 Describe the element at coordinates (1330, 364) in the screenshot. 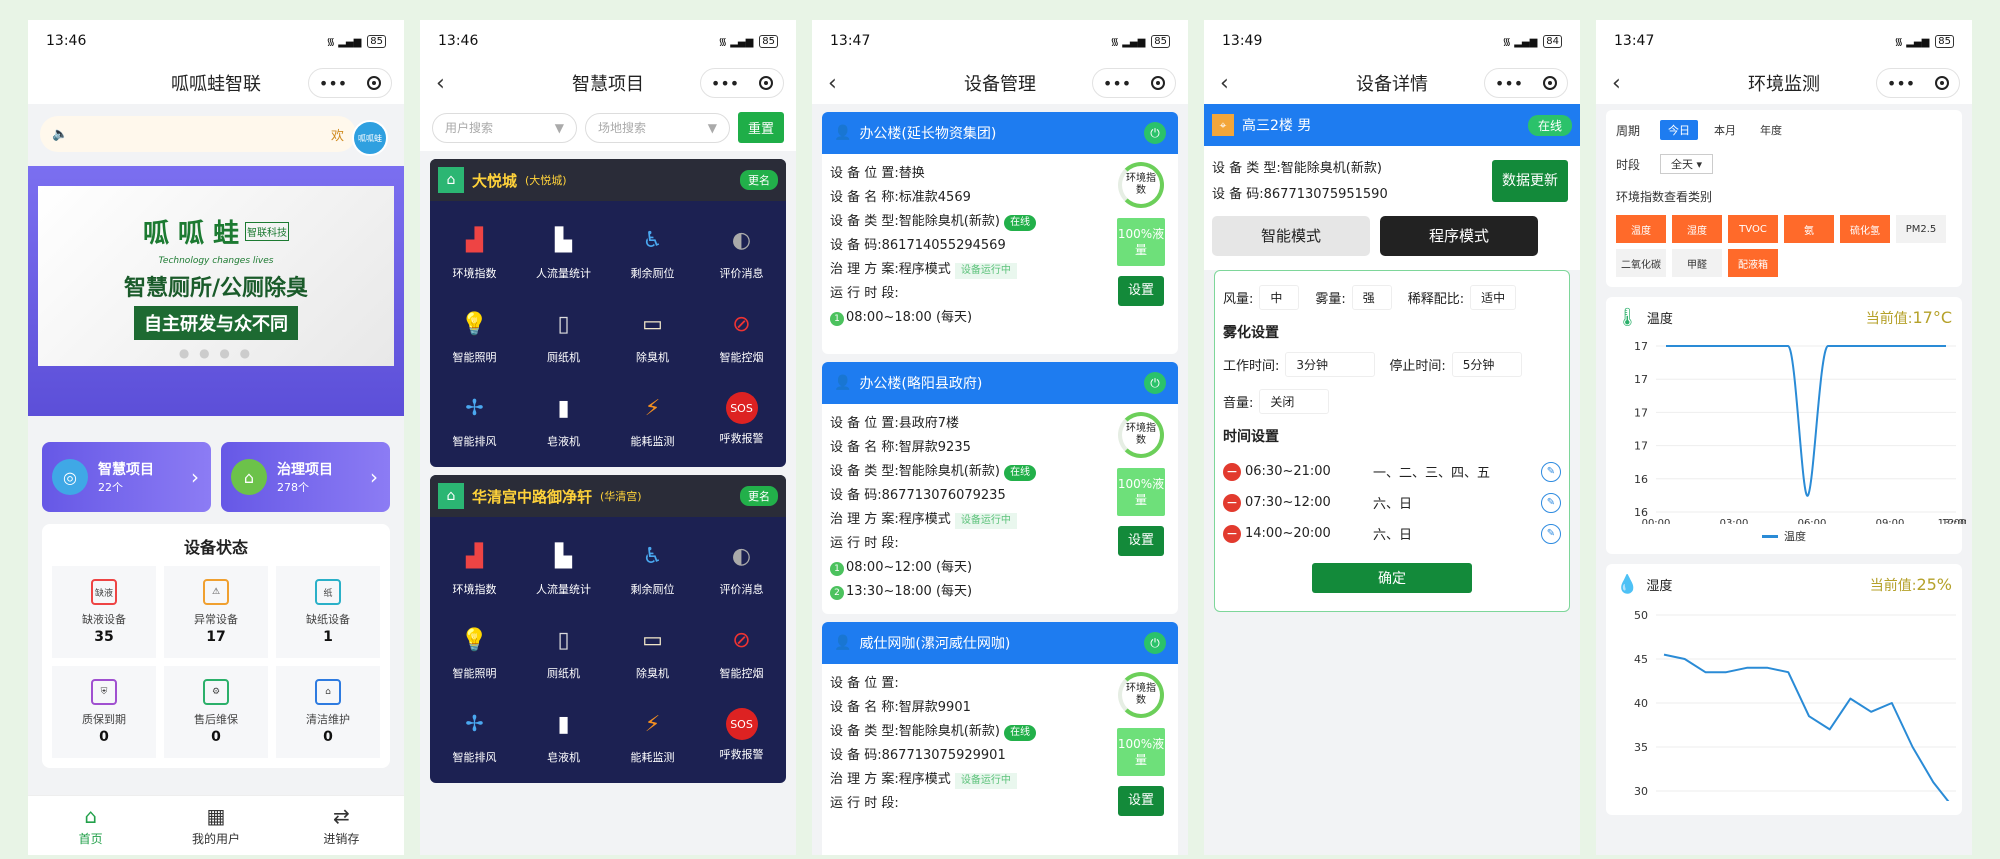

I see `work-time-select: 3分钟` at that location.